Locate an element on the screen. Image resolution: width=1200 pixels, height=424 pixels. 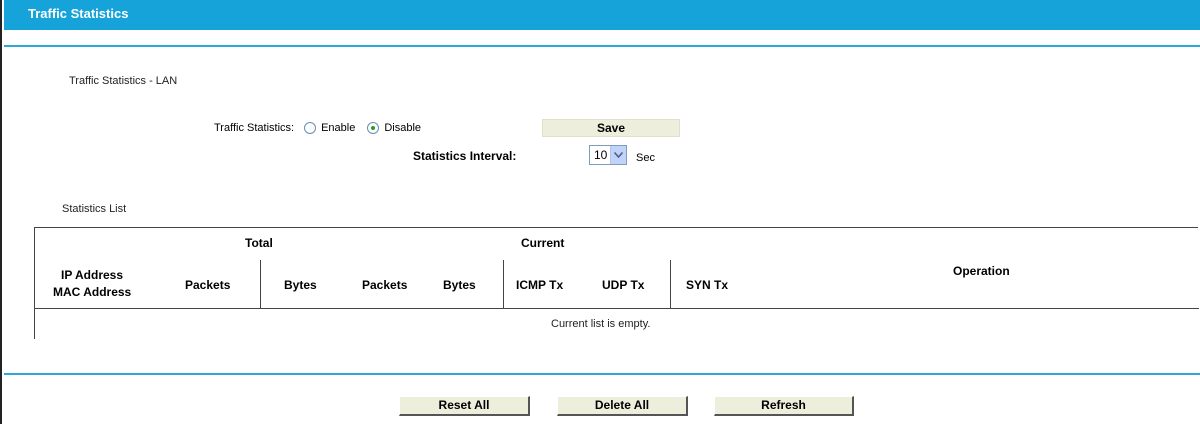
delete-all-button: Delete All is located at coordinates (622, 406).